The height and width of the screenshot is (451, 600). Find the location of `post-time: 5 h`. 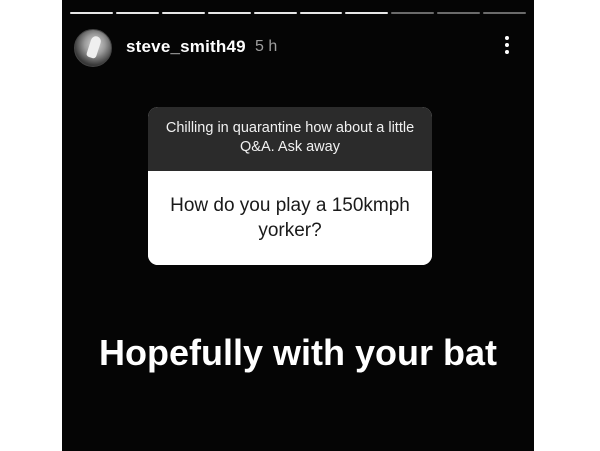

post-time: 5 h is located at coordinates (266, 46).